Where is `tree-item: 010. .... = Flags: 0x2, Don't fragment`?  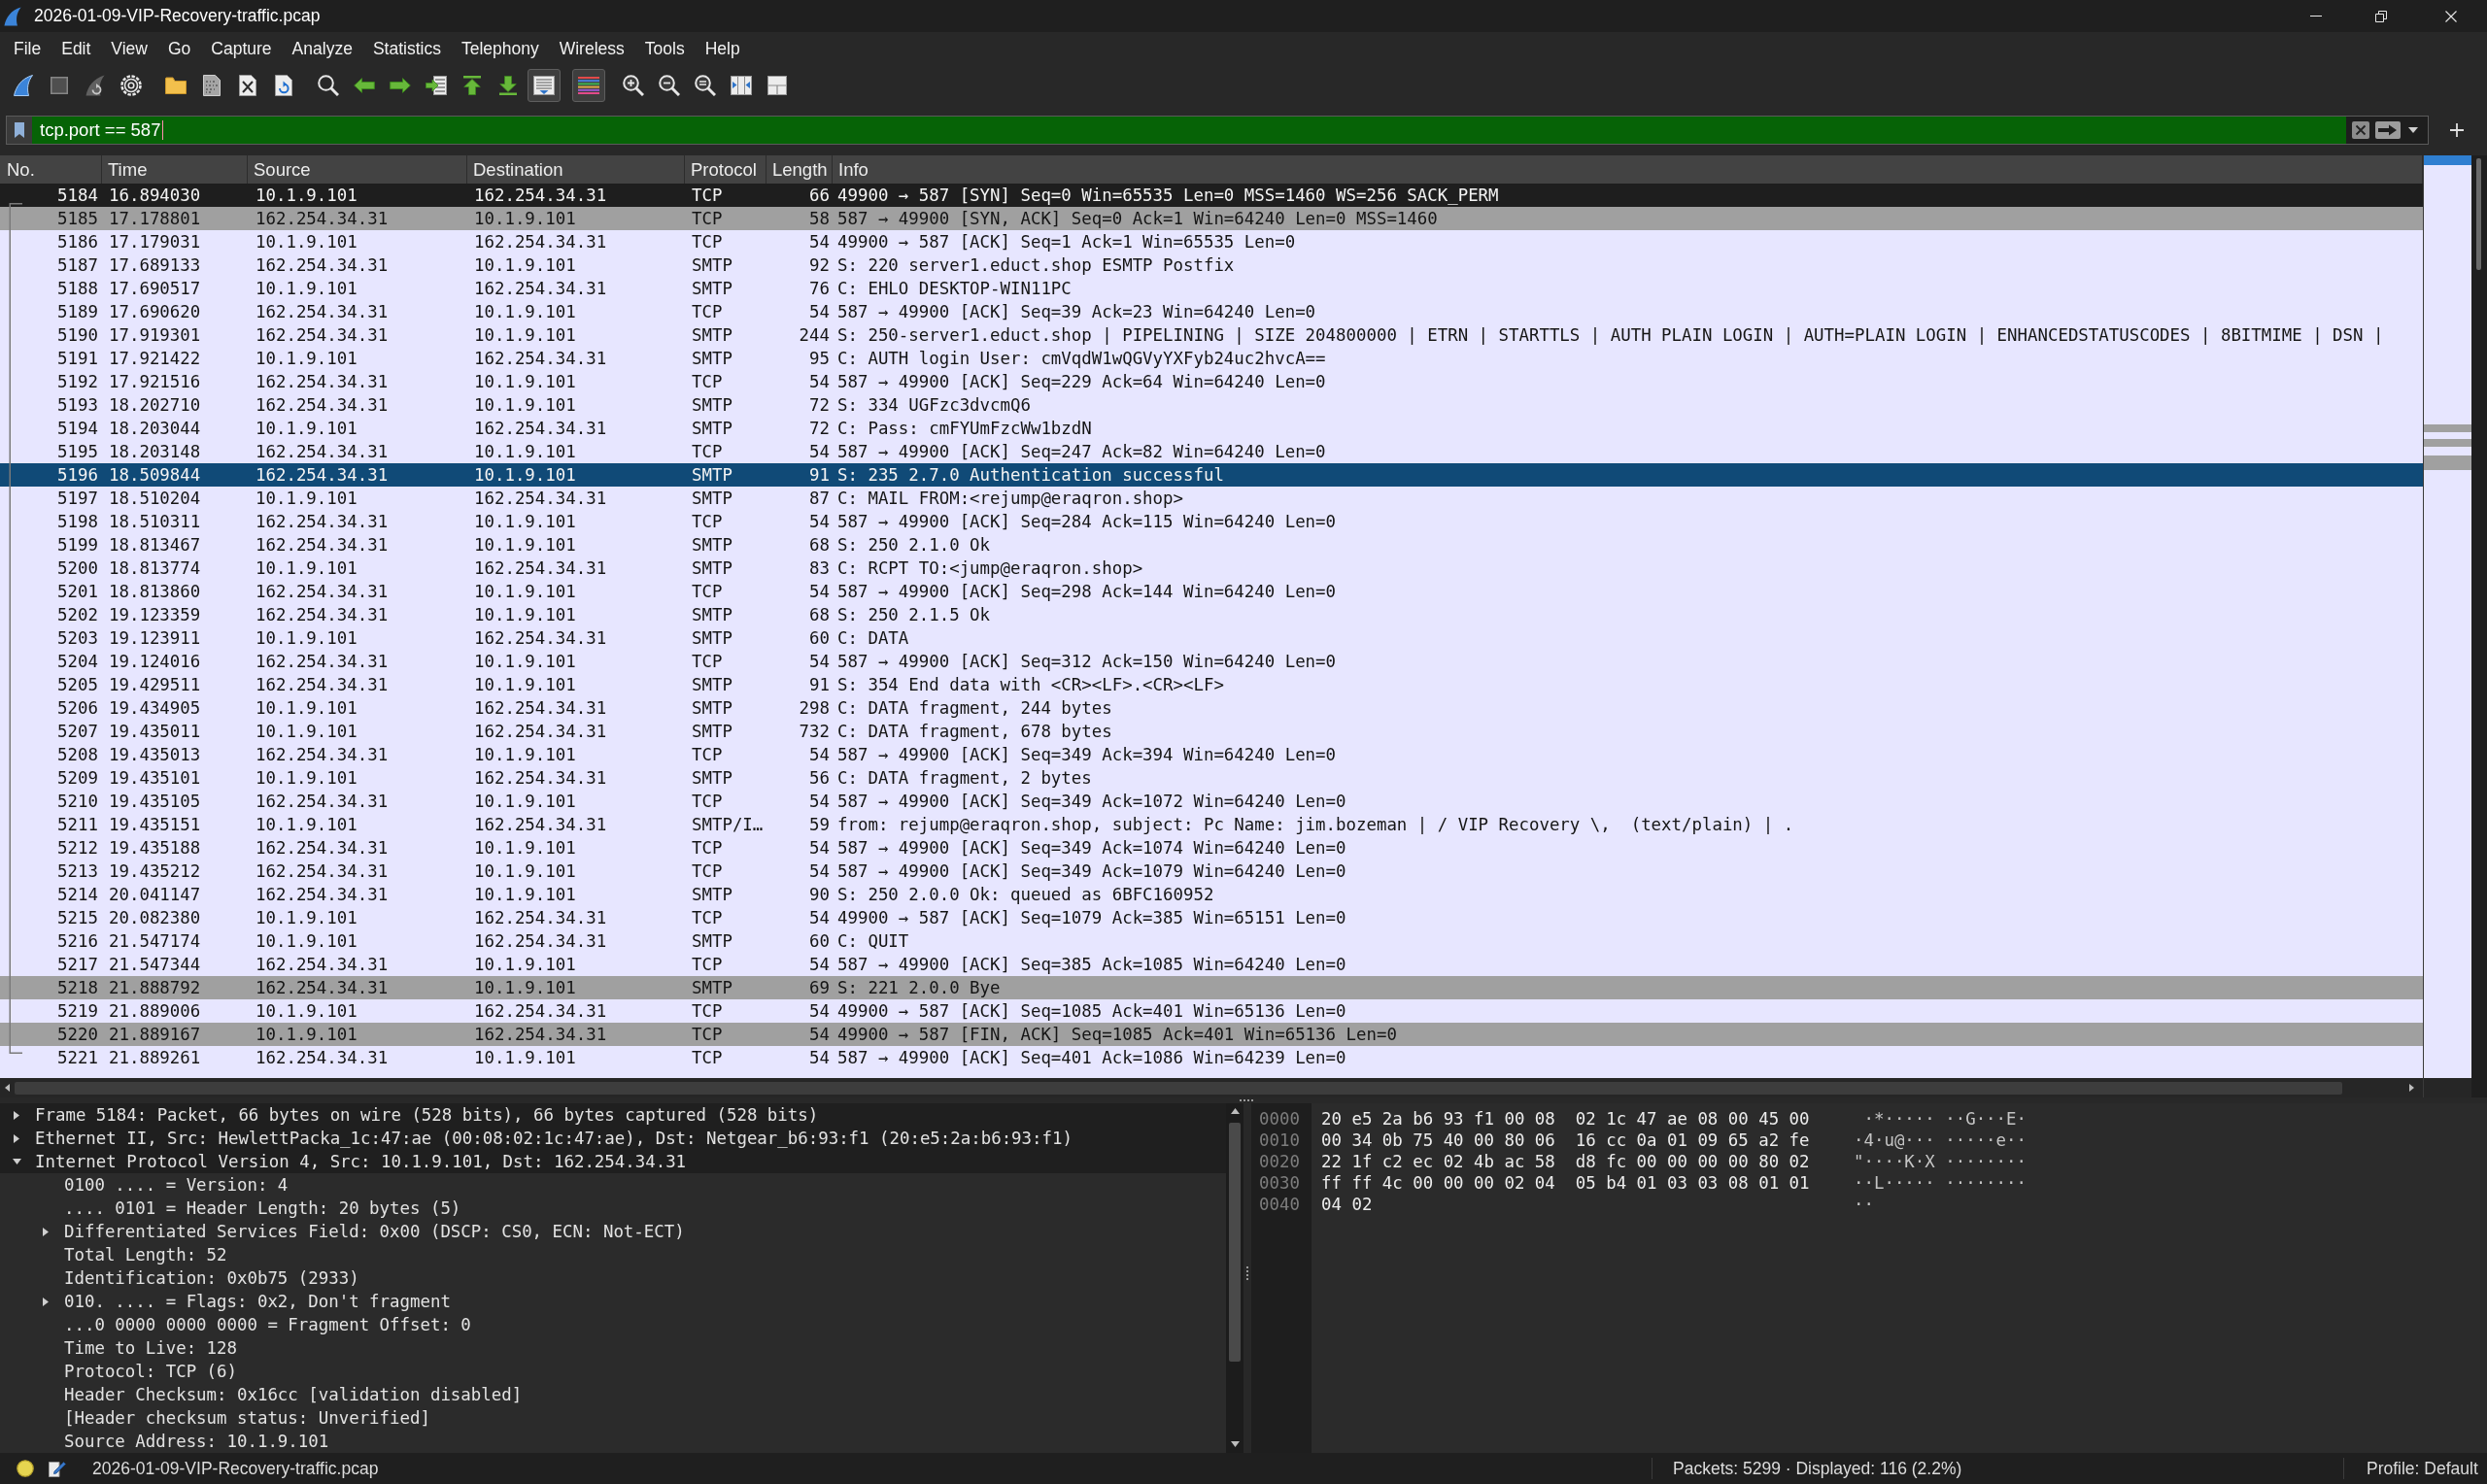 tree-item: 010. .... = Flags: 0x2, Don't fragment is located at coordinates (246, 1301).